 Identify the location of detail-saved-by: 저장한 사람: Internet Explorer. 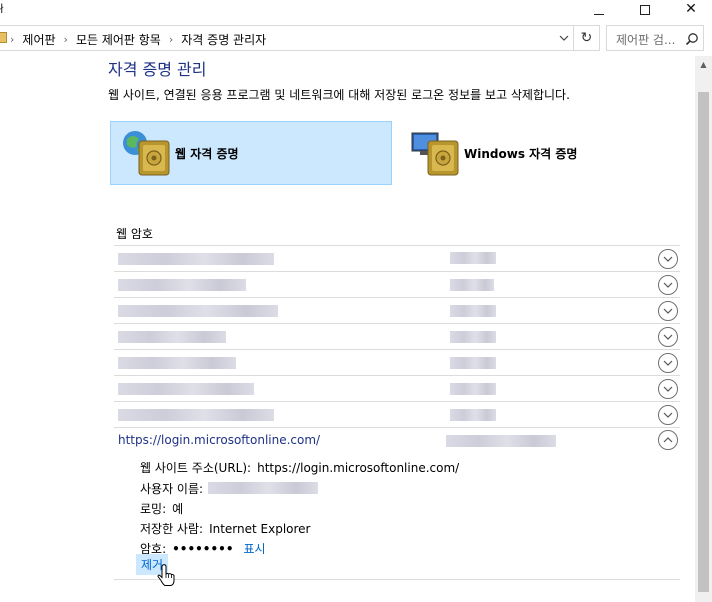
(225, 528).